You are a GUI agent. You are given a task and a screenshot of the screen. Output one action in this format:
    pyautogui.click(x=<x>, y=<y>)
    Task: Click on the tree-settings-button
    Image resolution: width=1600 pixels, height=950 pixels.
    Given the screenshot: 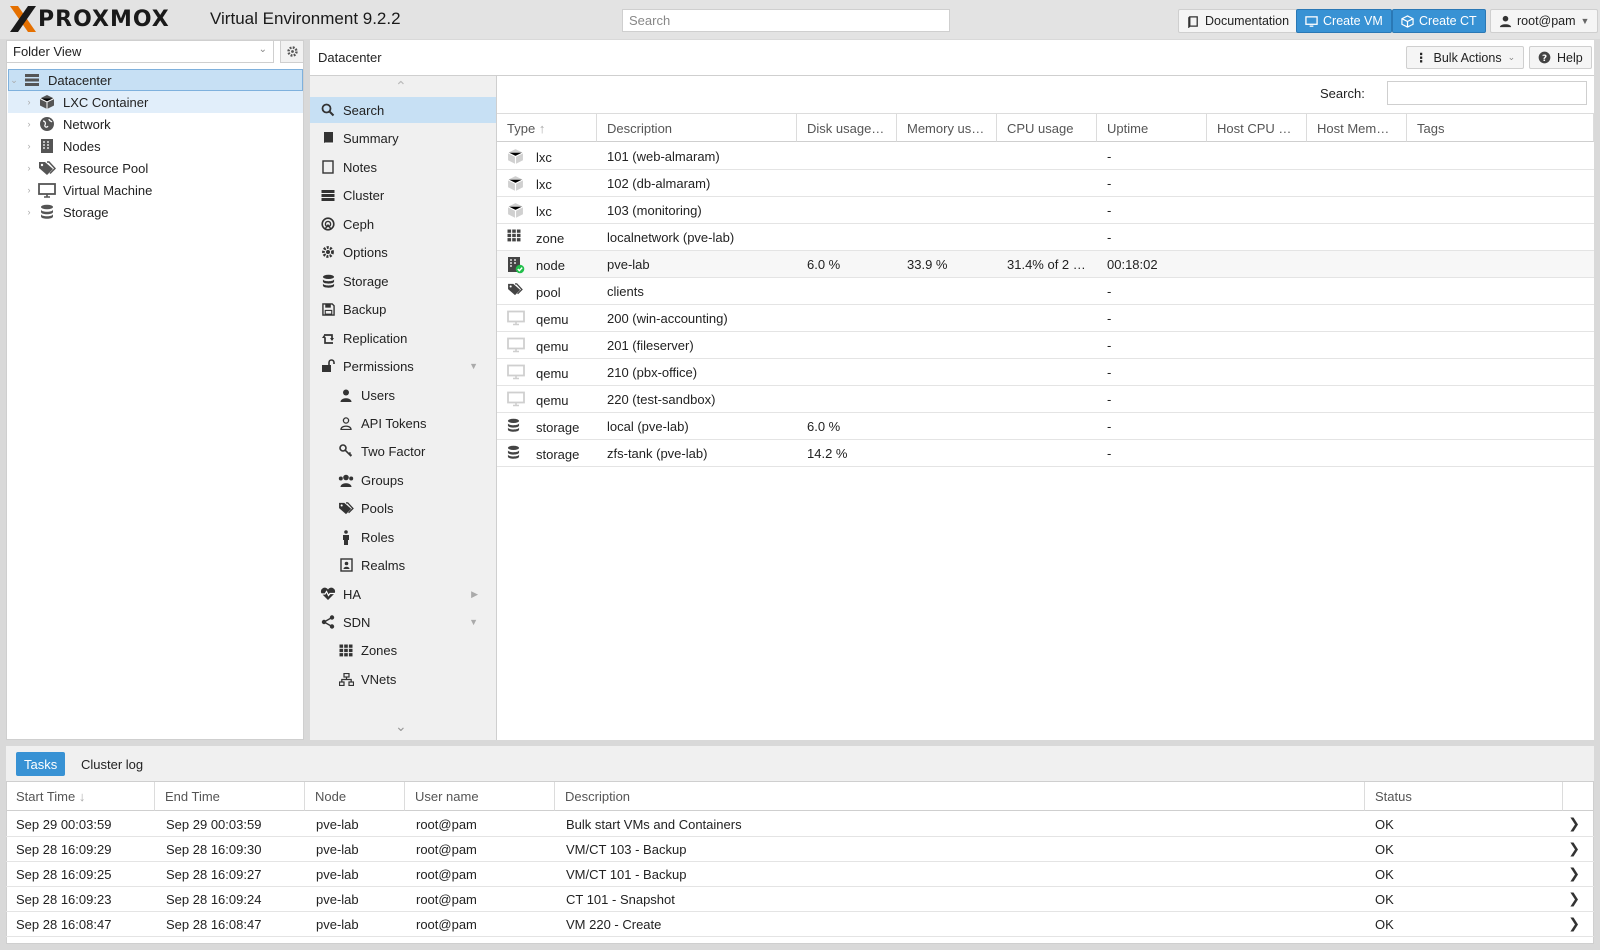 What is the action you would take?
    pyautogui.click(x=292, y=51)
    